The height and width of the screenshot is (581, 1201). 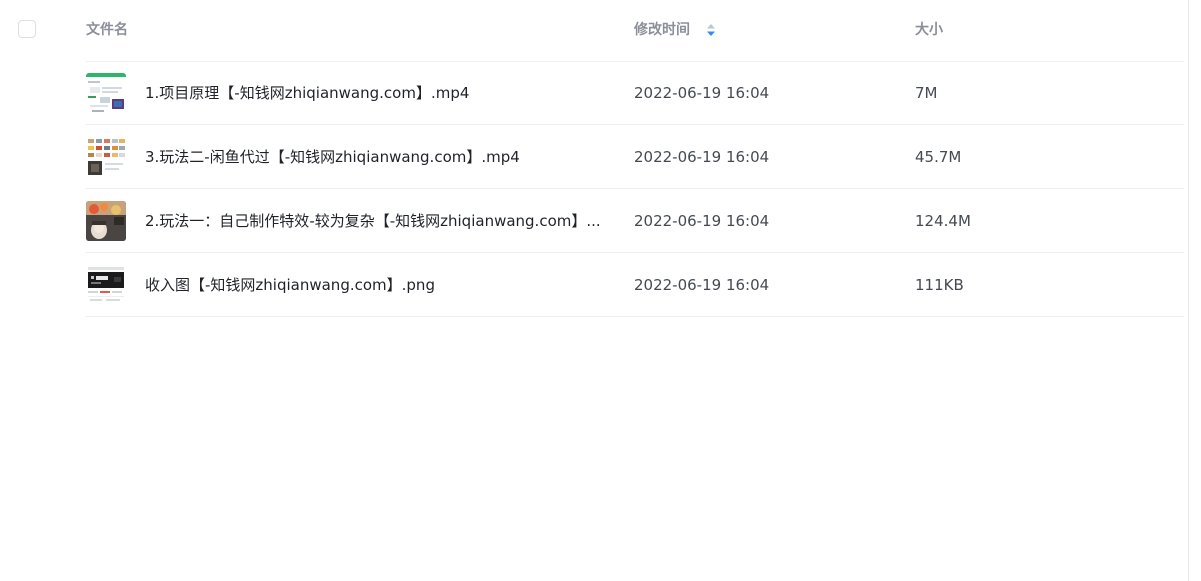 What do you see at coordinates (943, 221) in the screenshot?
I see `file-size: 124.4M` at bounding box center [943, 221].